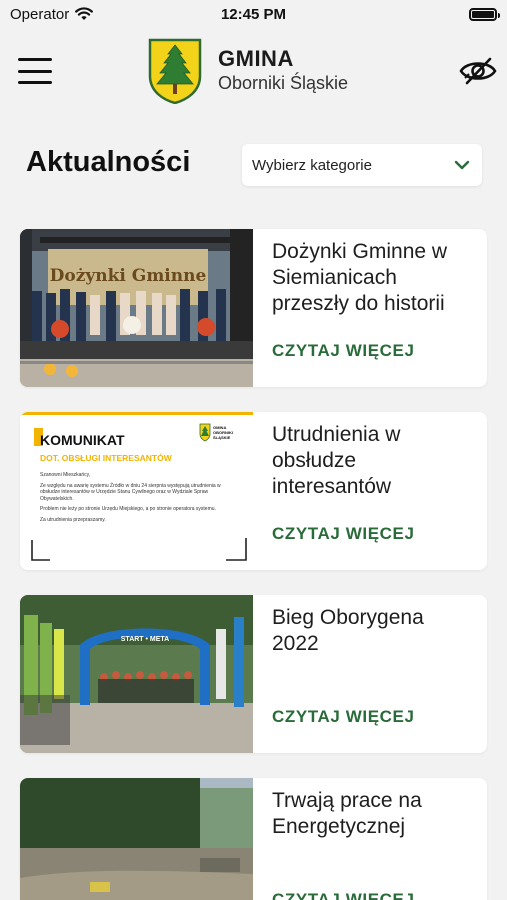 The image size is (507, 900). I want to click on komunikat-greeting: Szanowni Mieszkańcy,, so click(65, 475).